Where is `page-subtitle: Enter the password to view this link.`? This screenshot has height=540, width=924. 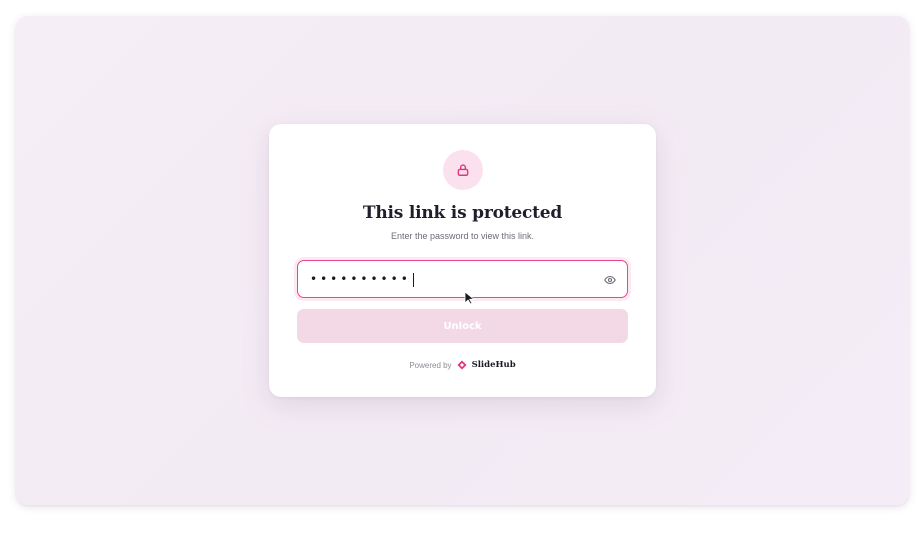
page-subtitle: Enter the password to view this link. is located at coordinates (462, 236).